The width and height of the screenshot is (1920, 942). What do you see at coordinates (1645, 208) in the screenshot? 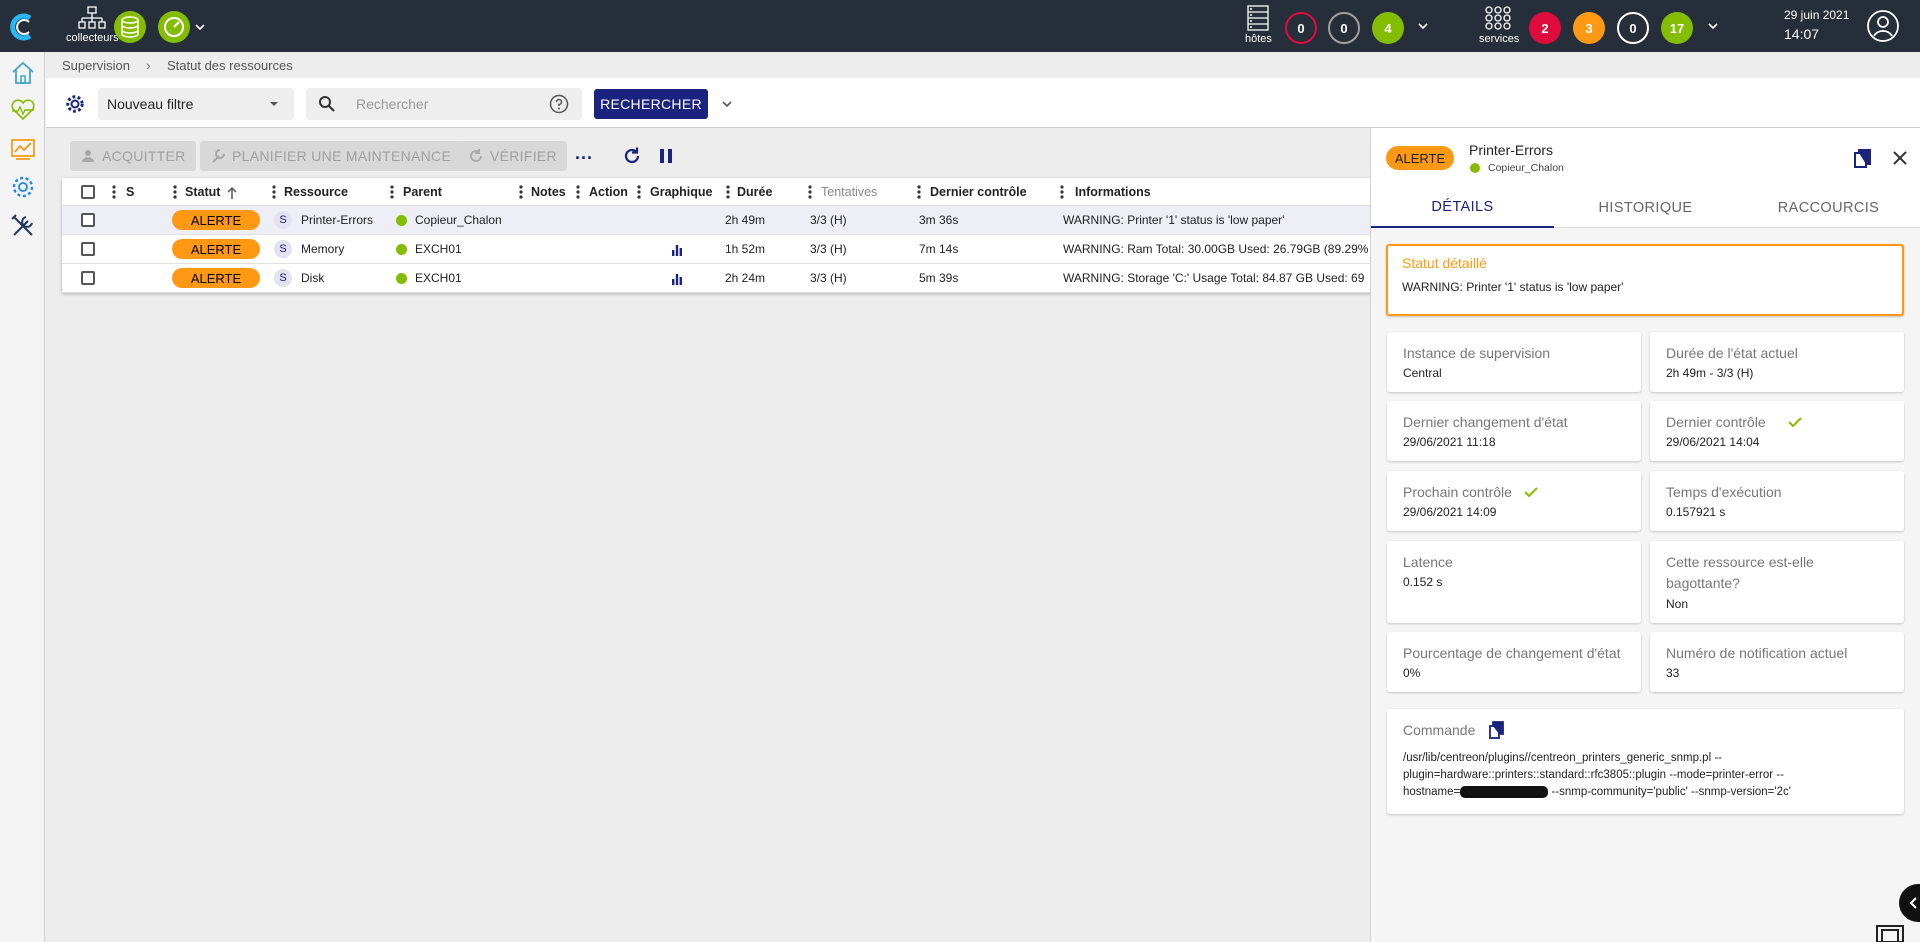
I see `tab-history: HISTORIQUE` at bounding box center [1645, 208].